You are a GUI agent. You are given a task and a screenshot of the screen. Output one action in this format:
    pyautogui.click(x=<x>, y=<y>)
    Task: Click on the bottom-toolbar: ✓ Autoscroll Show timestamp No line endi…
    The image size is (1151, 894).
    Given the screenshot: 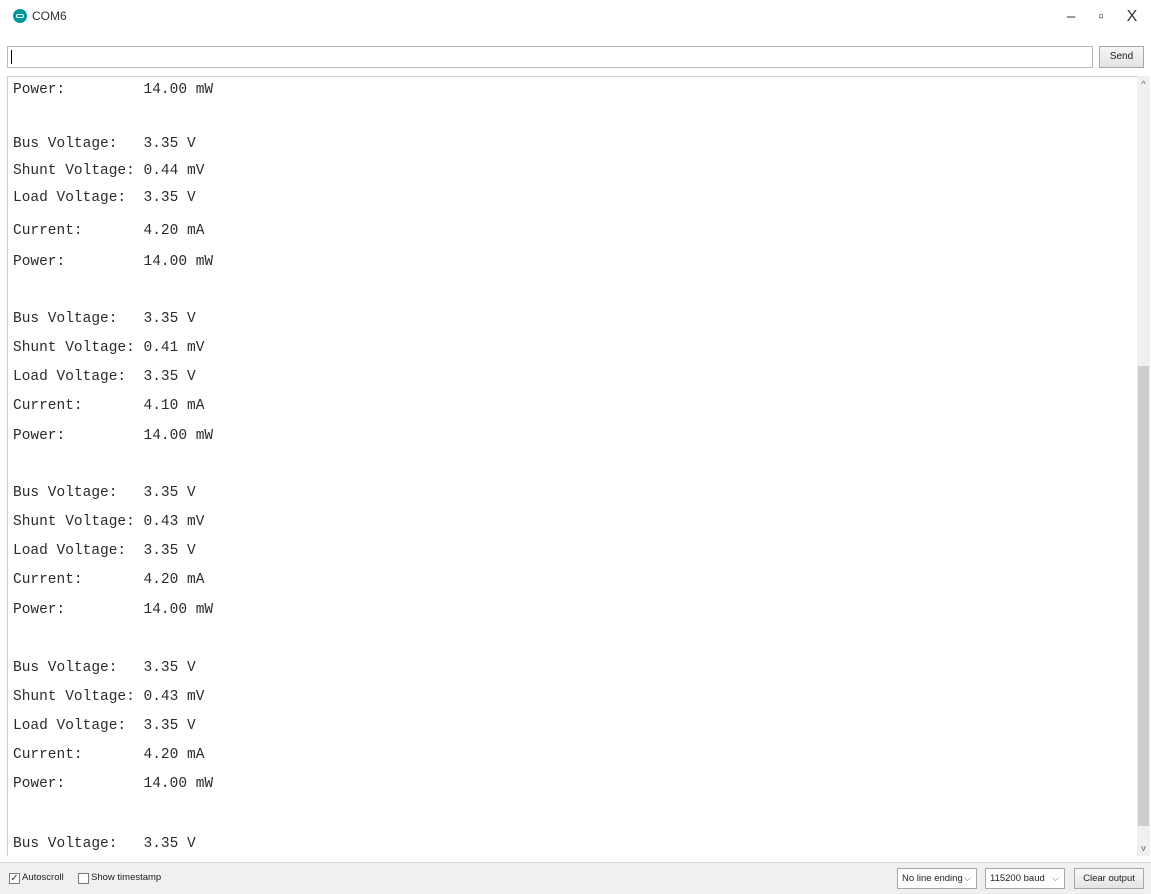 What is the action you would take?
    pyautogui.click(x=575, y=878)
    